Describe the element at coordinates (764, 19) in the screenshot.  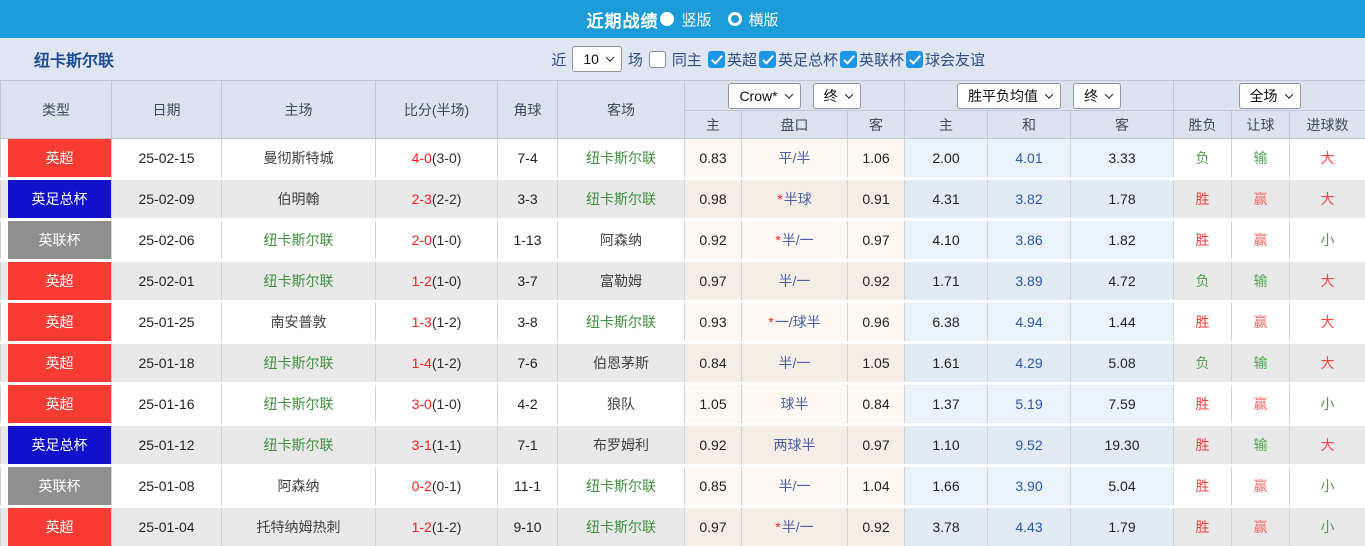
I see `horizontal-layout-label: 横版` at that location.